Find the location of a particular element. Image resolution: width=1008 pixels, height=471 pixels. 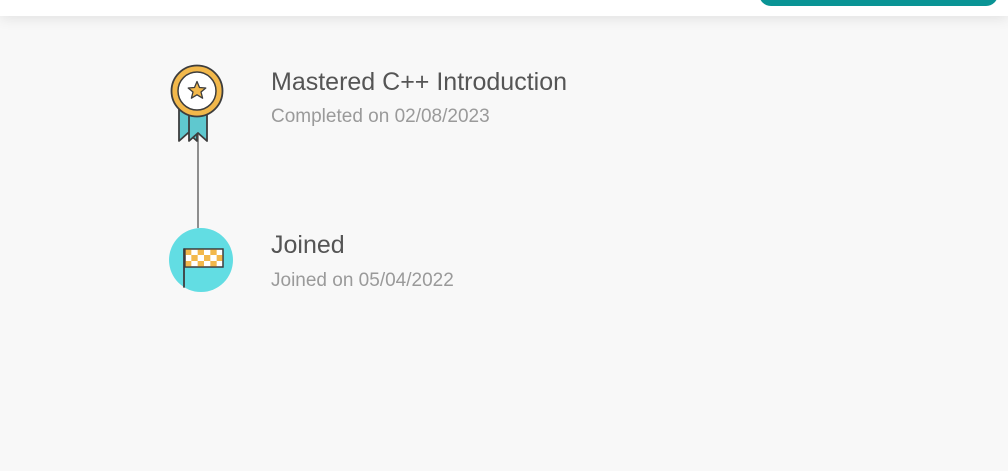

entry-title: Mastered C++ Introduction is located at coordinates (419, 82).